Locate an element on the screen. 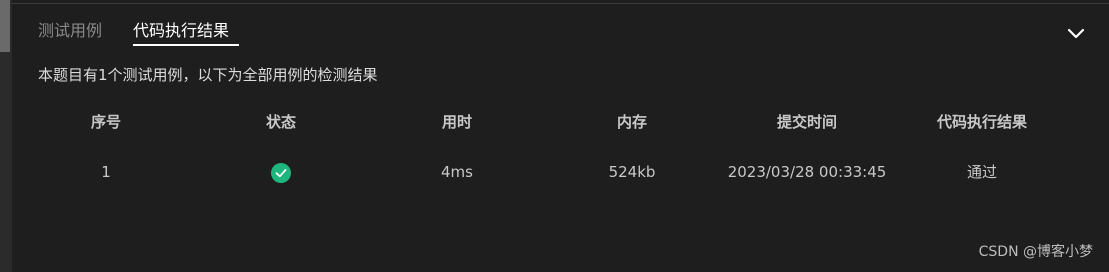 The height and width of the screenshot is (272, 1109). left-scrollbar-track is located at coordinates (6, 136).